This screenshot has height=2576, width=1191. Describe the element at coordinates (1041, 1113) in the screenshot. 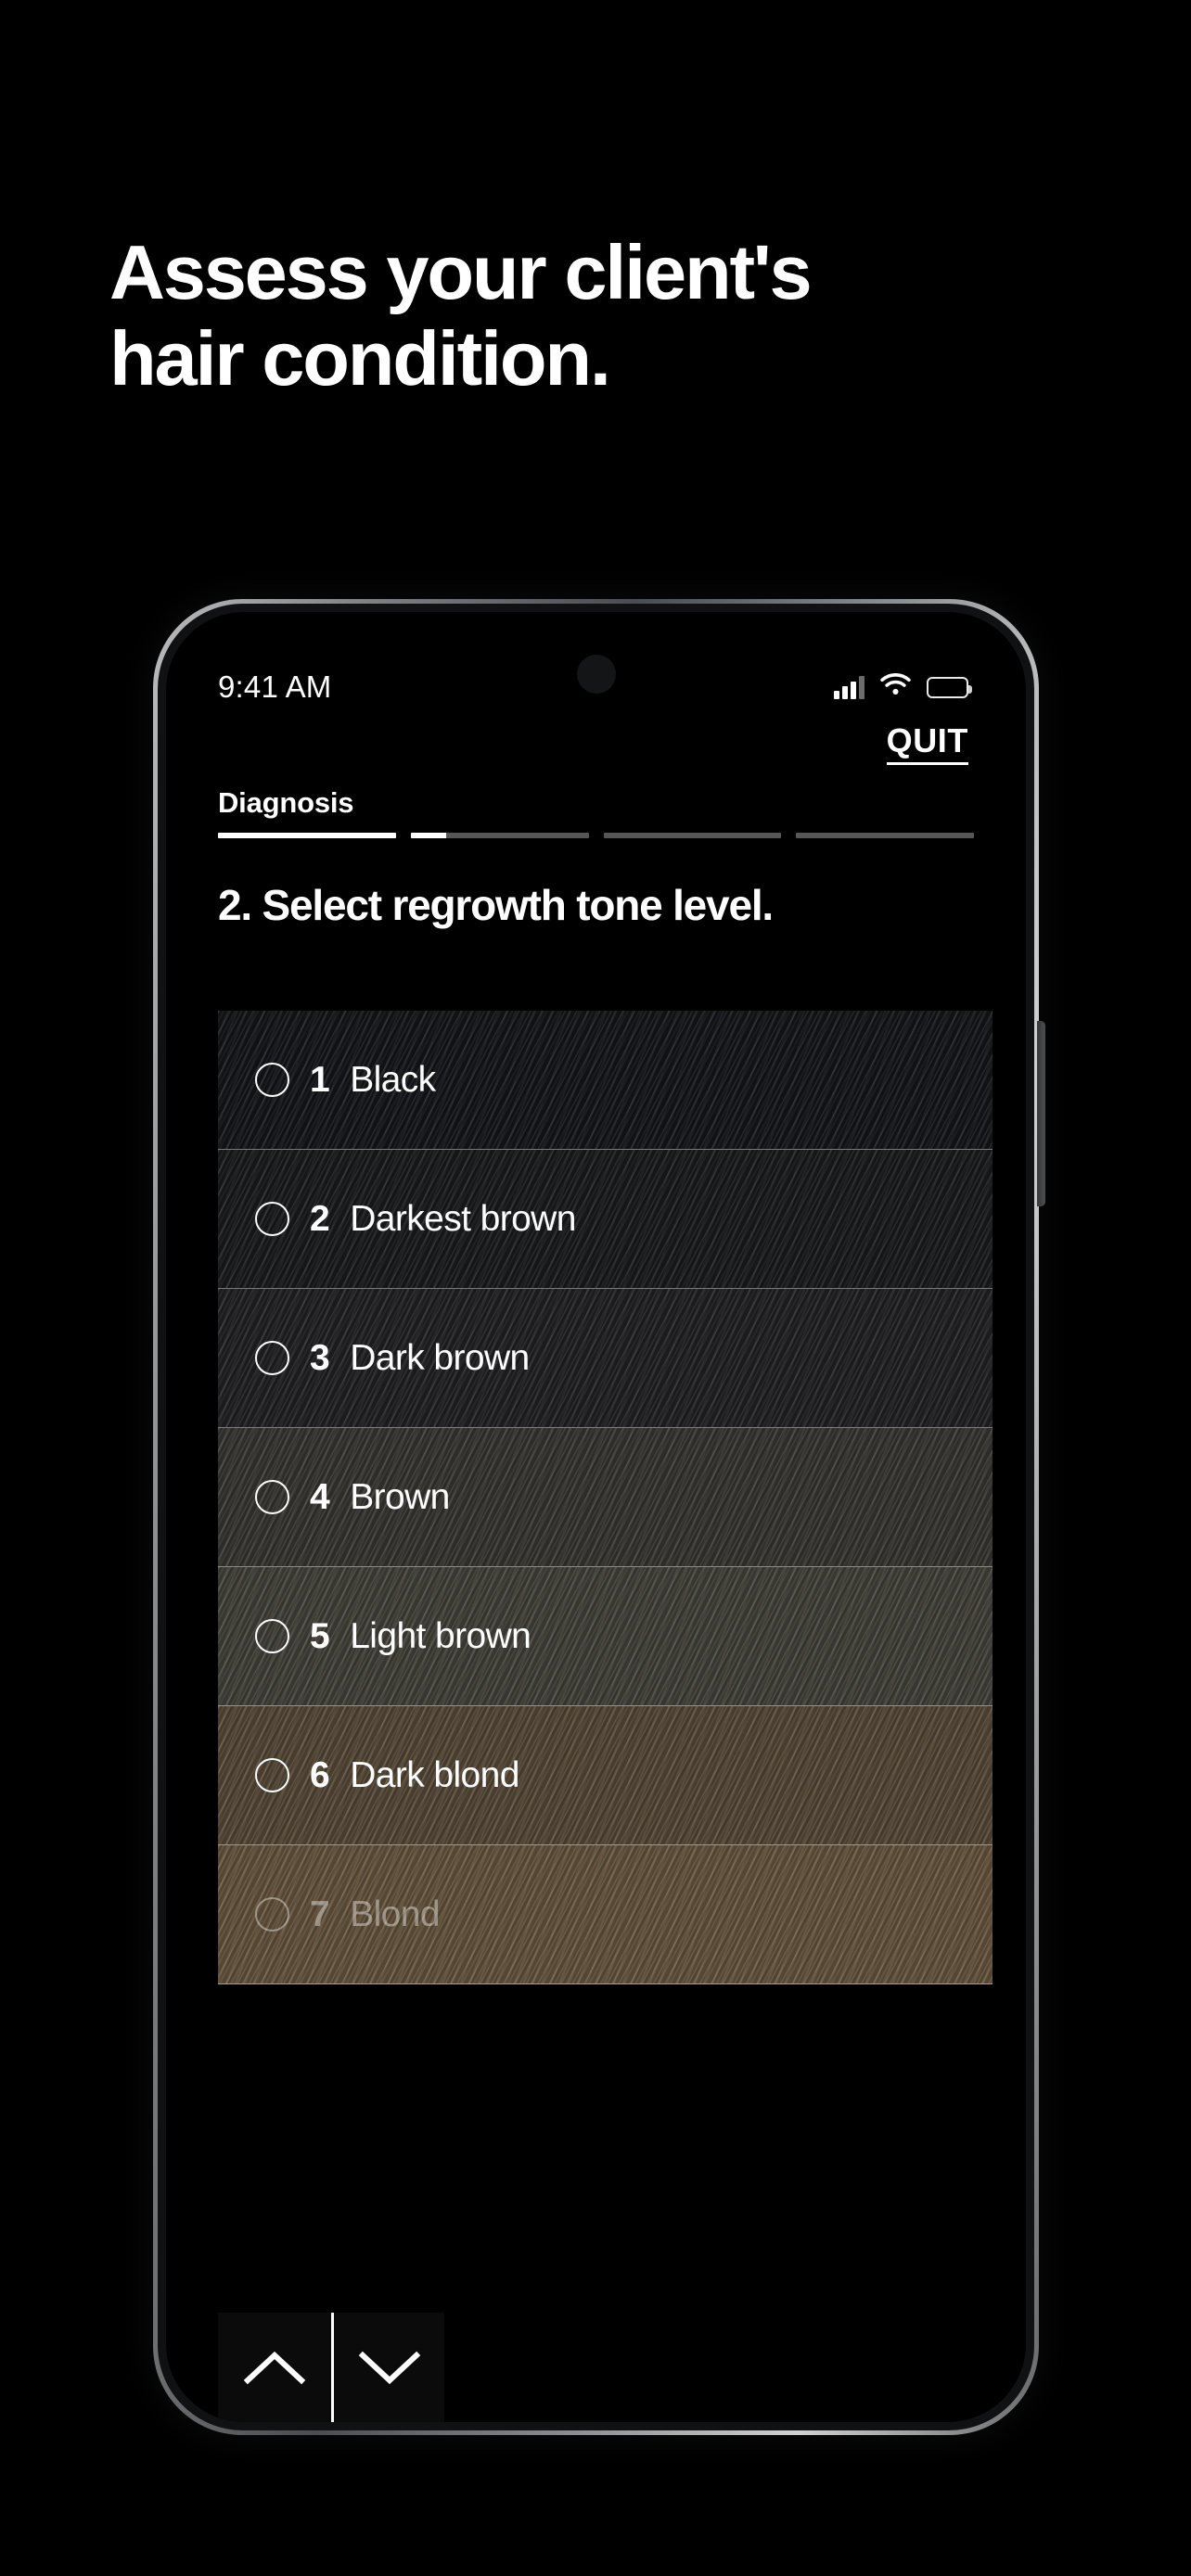

I see `phone-side-button` at that location.